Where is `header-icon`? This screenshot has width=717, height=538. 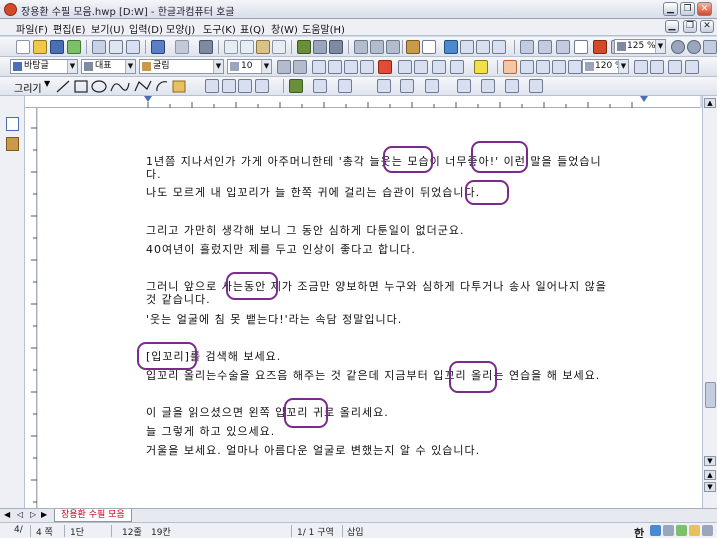 header-icon is located at coordinates (563, 47).